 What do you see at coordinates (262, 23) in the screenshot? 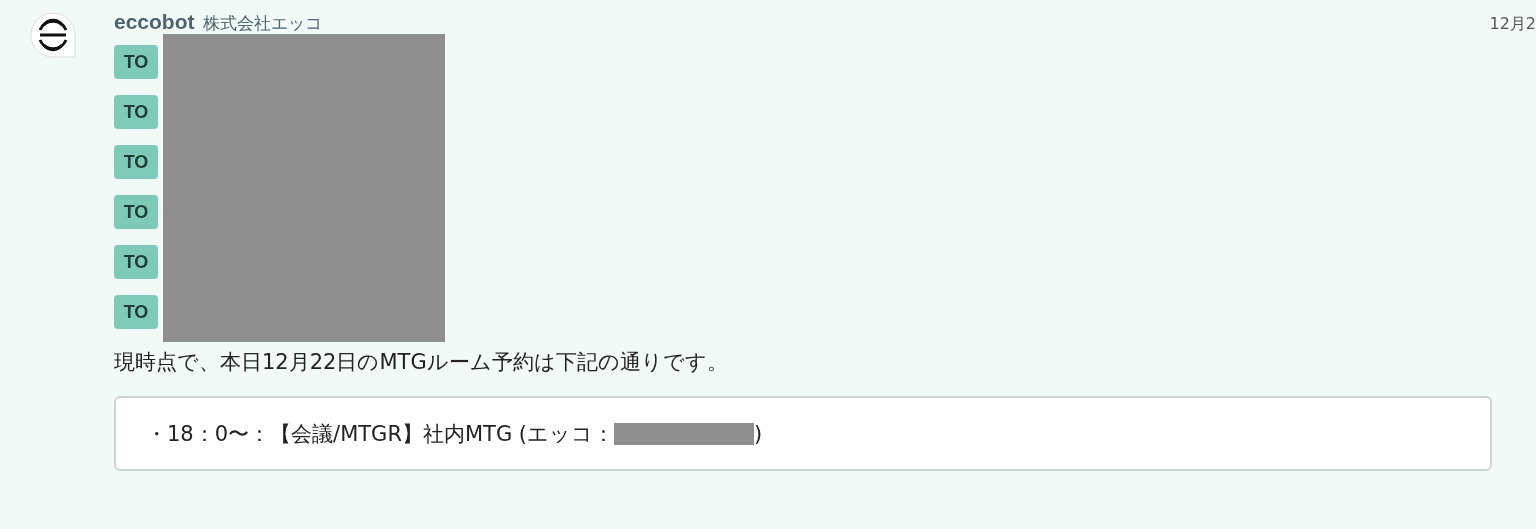
I see `company-name: 株式会社エッコ` at bounding box center [262, 23].